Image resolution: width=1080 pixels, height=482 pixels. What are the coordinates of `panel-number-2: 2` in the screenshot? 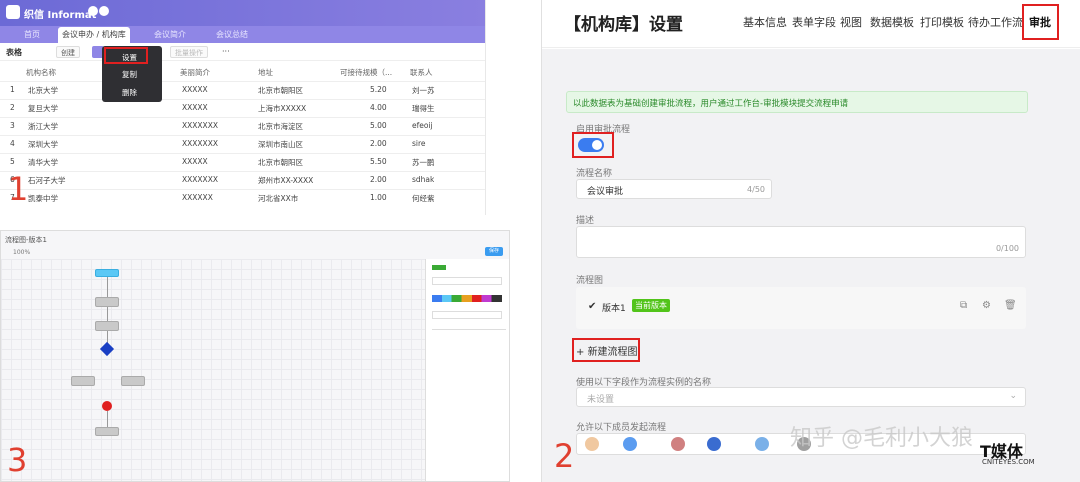 It's located at (564, 456).